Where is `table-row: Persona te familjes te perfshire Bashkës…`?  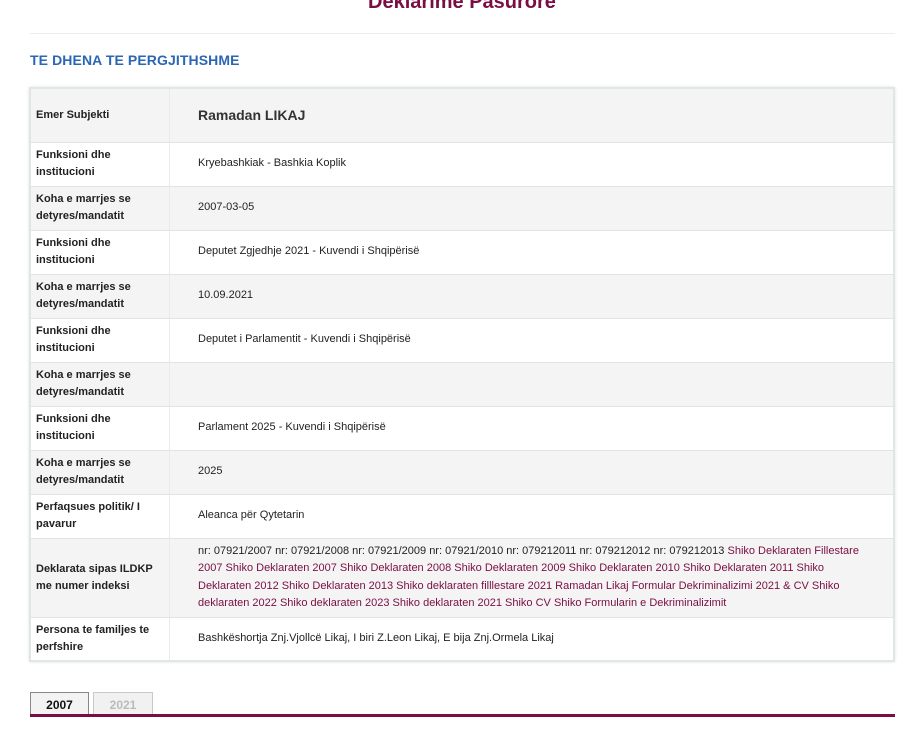
table-row: Persona te familjes te perfshire Bashkës… is located at coordinates (462, 639).